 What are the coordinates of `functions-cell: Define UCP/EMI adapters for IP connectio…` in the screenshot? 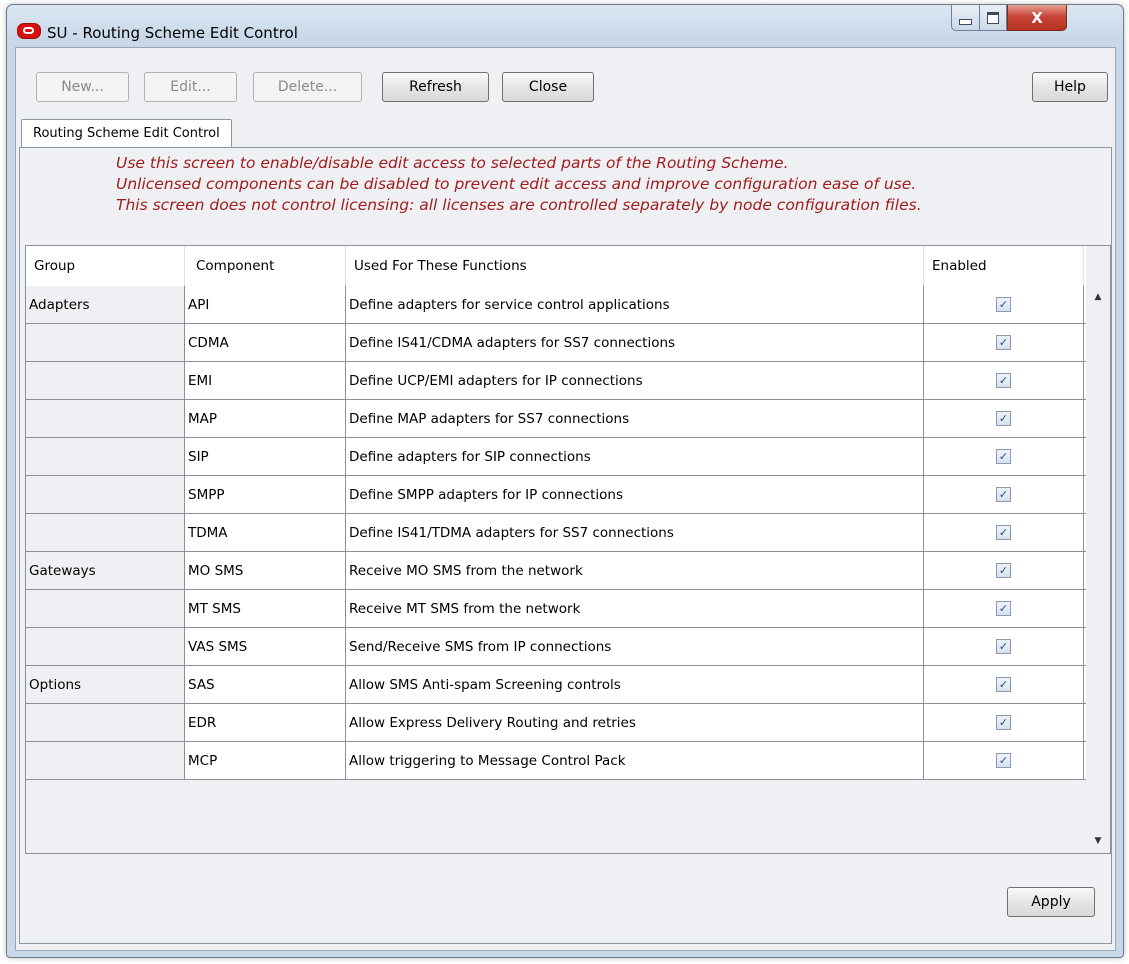 It's located at (635, 380).